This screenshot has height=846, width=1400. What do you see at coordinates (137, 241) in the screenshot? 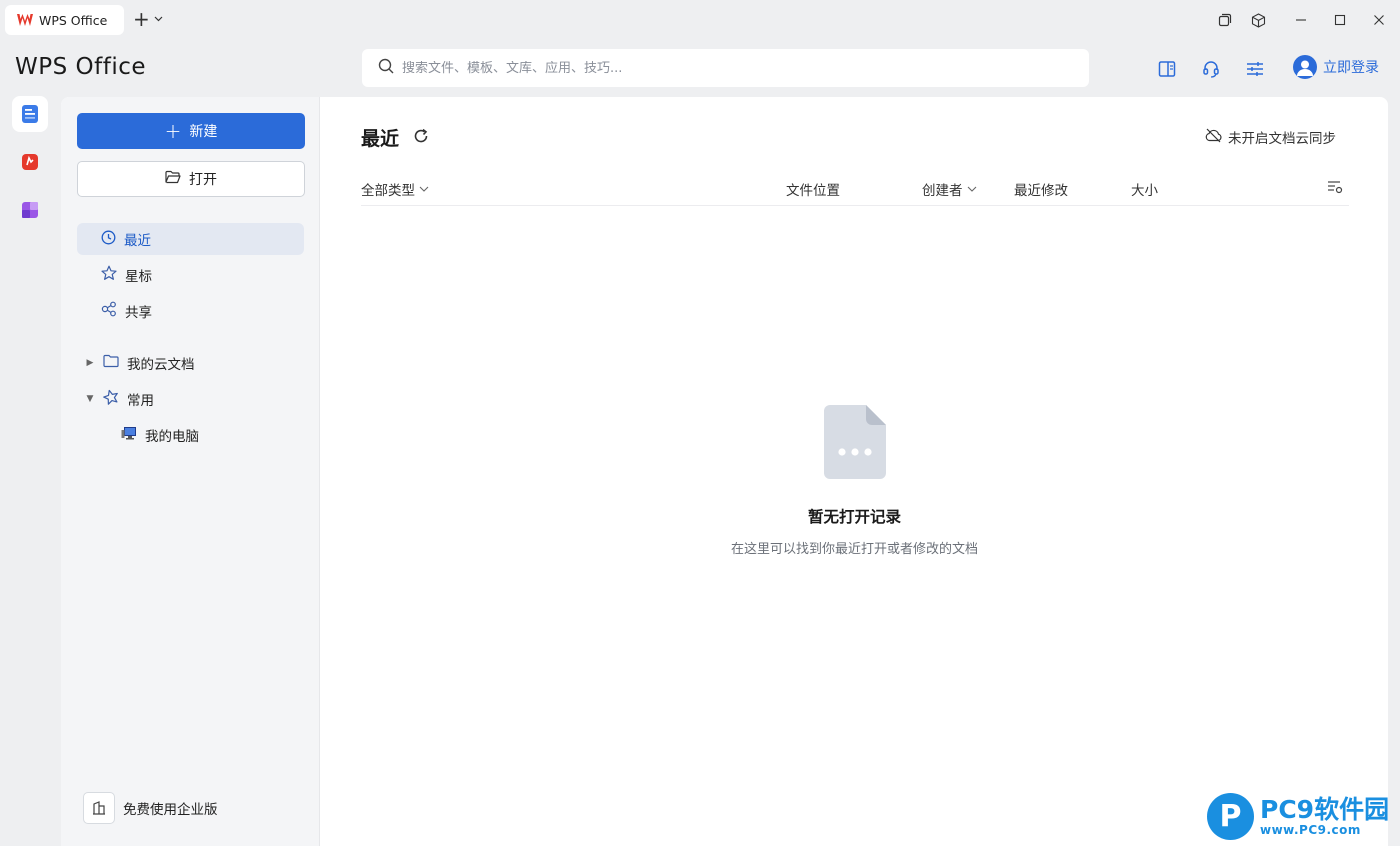
I see `sidebar-item-label: 最近` at bounding box center [137, 241].